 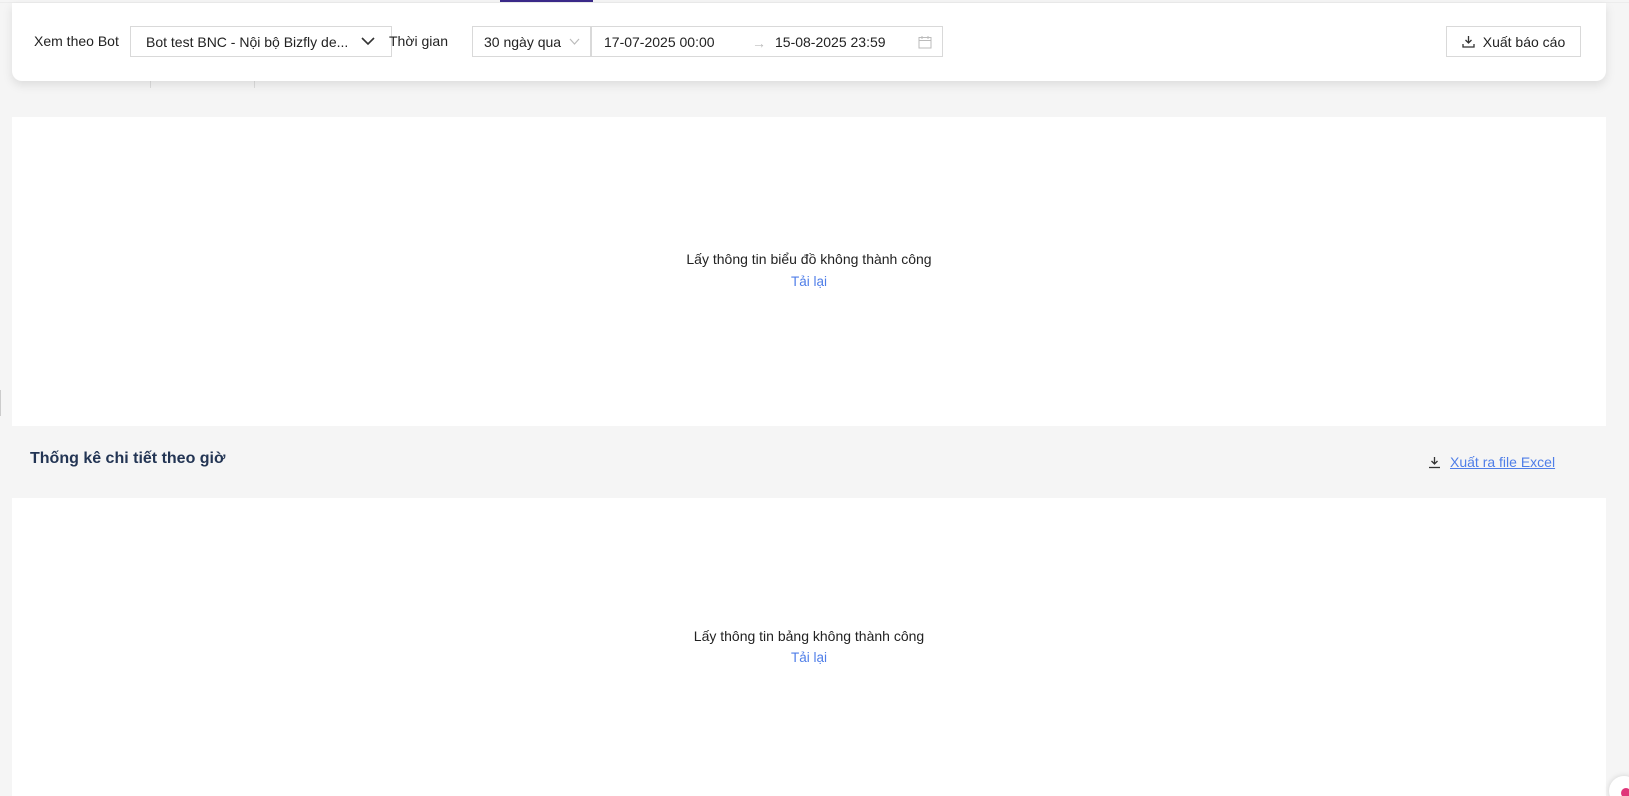 I want to click on chat-widget-button, so click(x=1619, y=786).